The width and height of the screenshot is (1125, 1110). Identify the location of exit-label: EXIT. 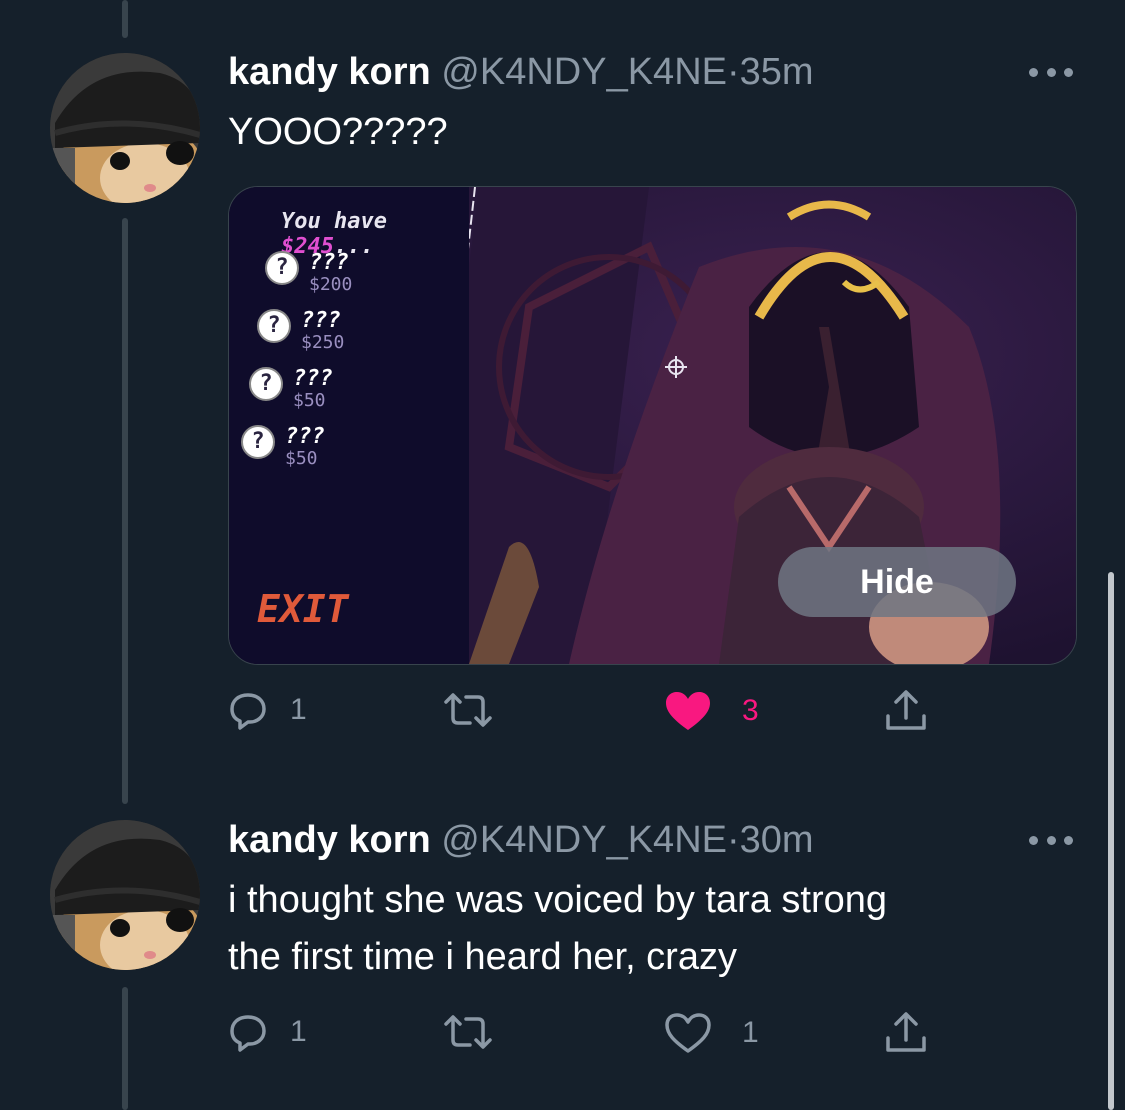
(303, 609).